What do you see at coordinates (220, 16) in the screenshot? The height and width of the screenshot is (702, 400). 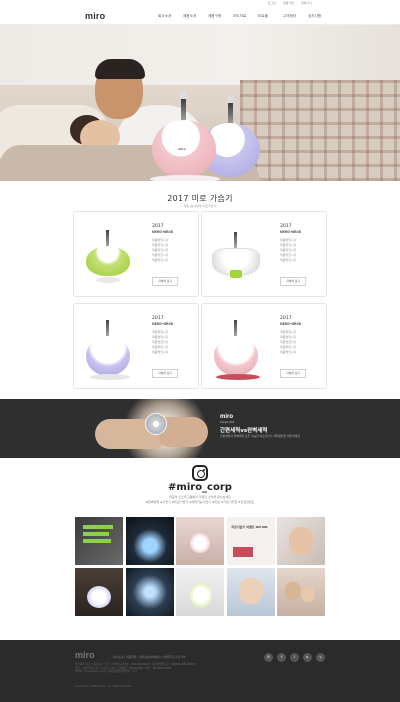 I see `nav-item-buy: 제품구매` at bounding box center [220, 16].